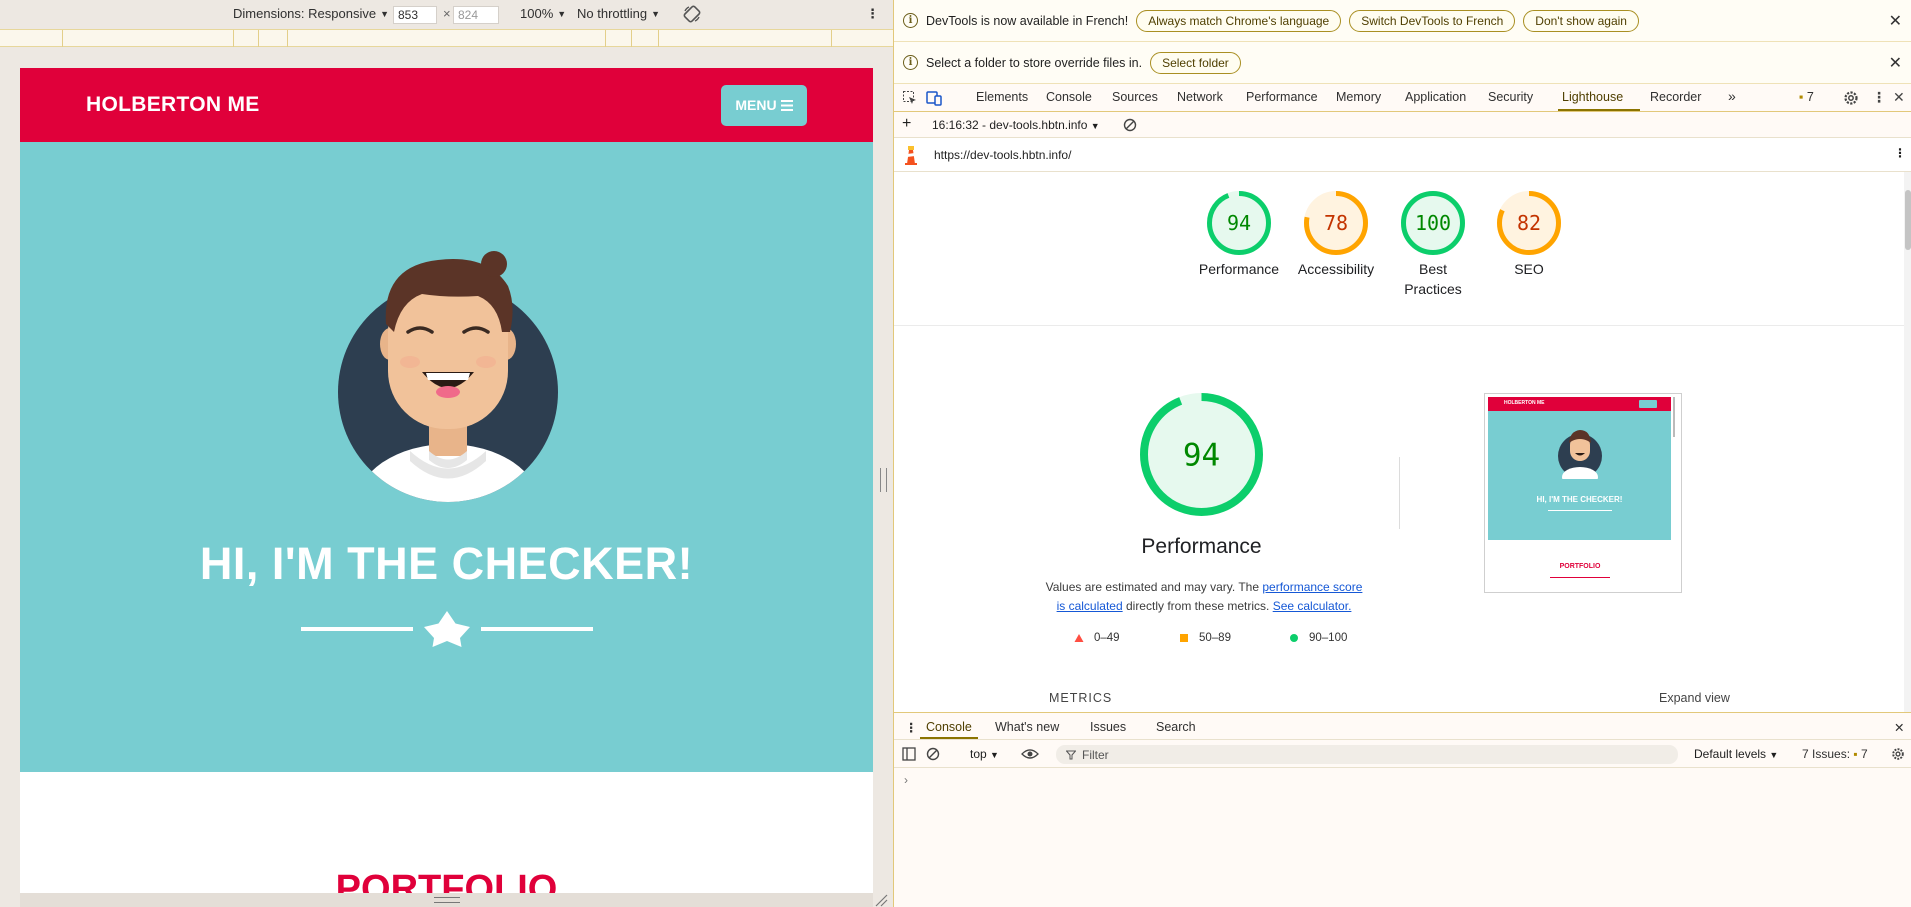  Describe the element at coordinates (1095, 754) in the screenshot. I see `filter-placeholder: Filter` at that location.